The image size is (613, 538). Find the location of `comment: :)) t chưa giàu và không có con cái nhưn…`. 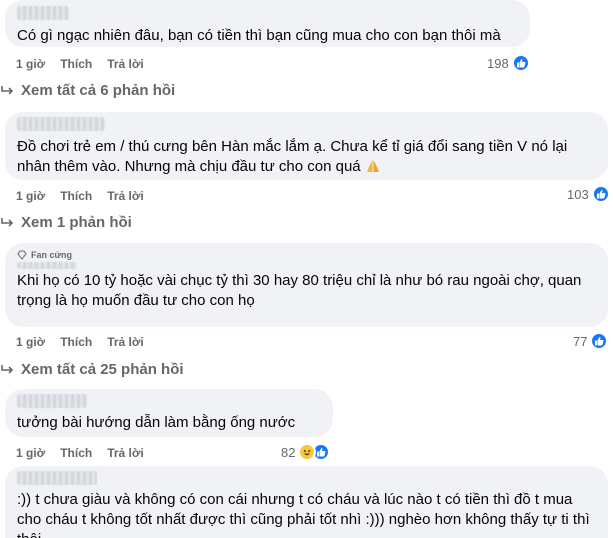

comment: :)) t chưa giàu và không có con cái nhưn… is located at coordinates (306, 502).